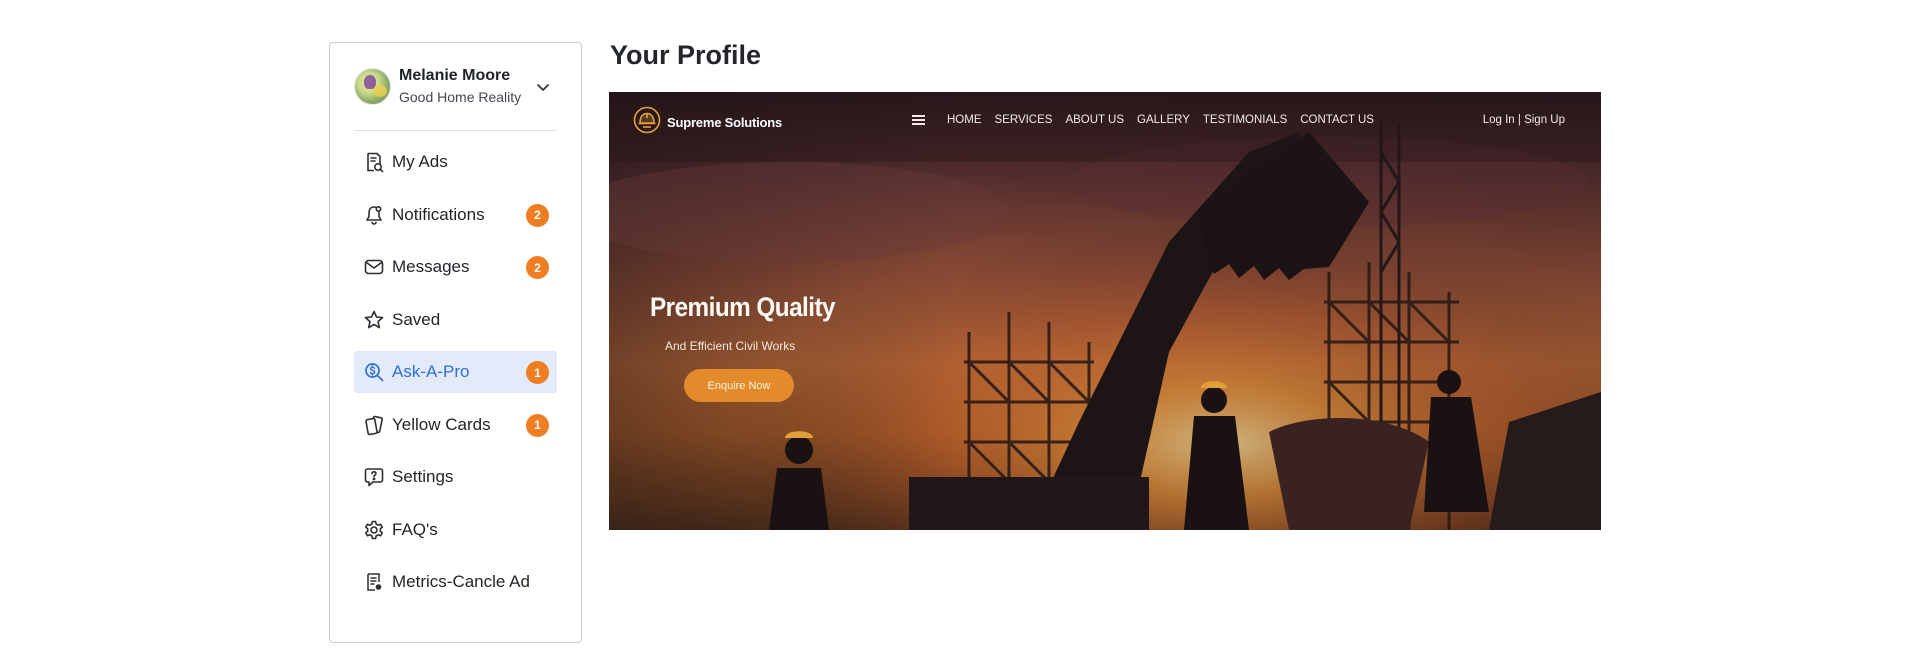 The width and height of the screenshot is (1920, 662). Describe the element at coordinates (730, 346) in the screenshot. I see `hero-subtitle: And Efficient Civil Works` at that location.